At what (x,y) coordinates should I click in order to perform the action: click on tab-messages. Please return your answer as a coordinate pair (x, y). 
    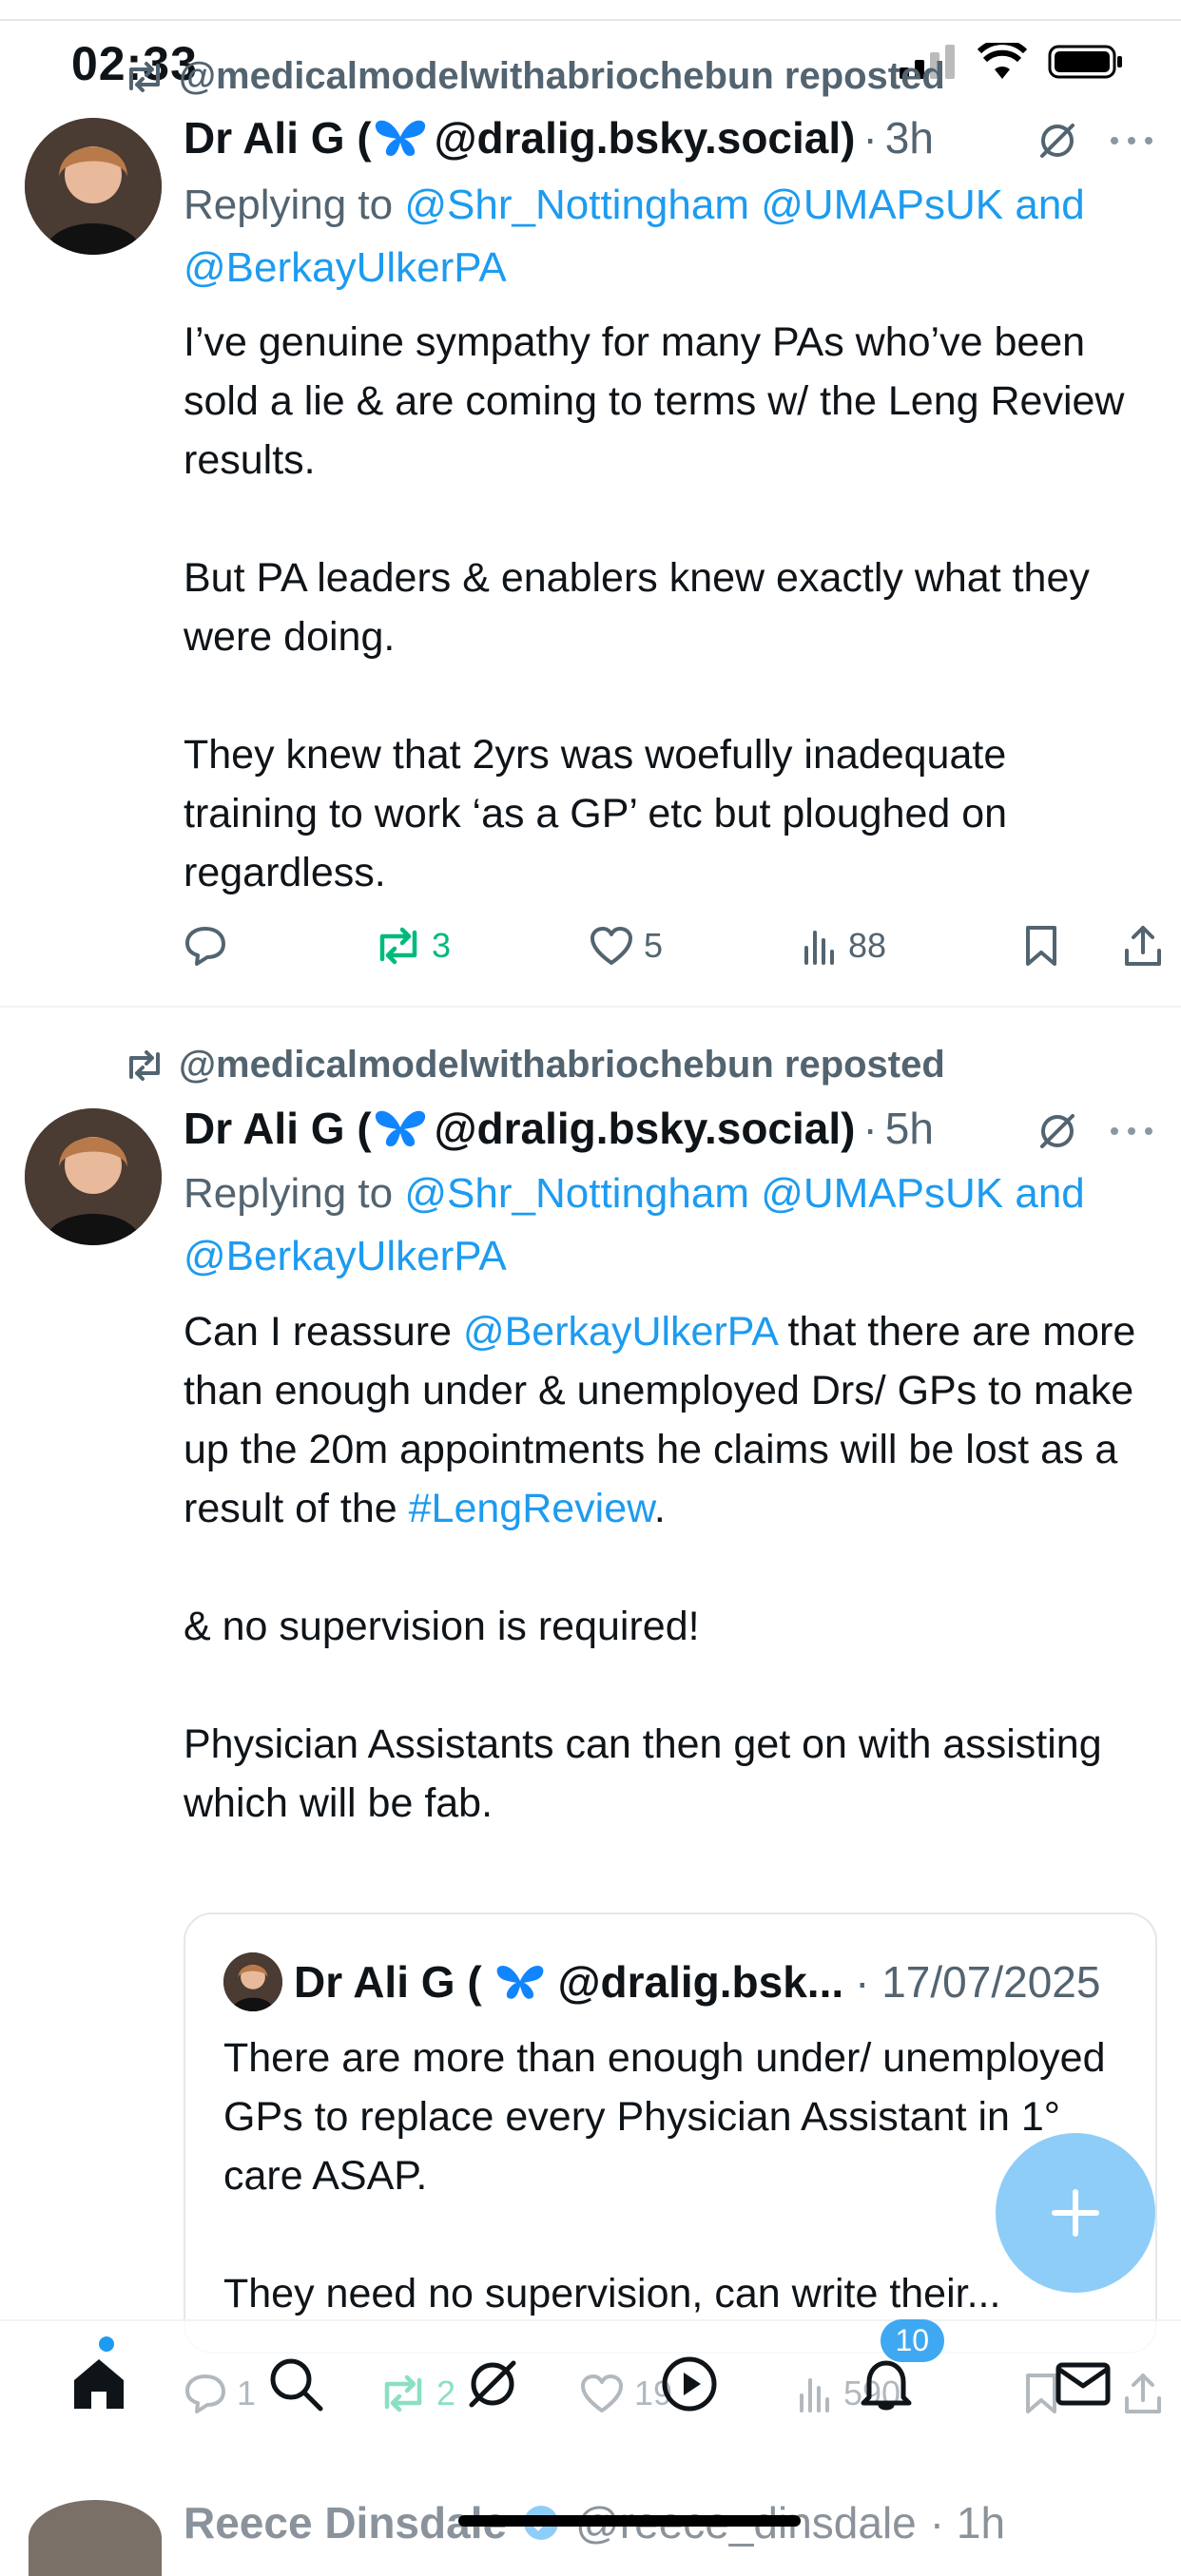
    Looking at the image, I should click on (1083, 2384).